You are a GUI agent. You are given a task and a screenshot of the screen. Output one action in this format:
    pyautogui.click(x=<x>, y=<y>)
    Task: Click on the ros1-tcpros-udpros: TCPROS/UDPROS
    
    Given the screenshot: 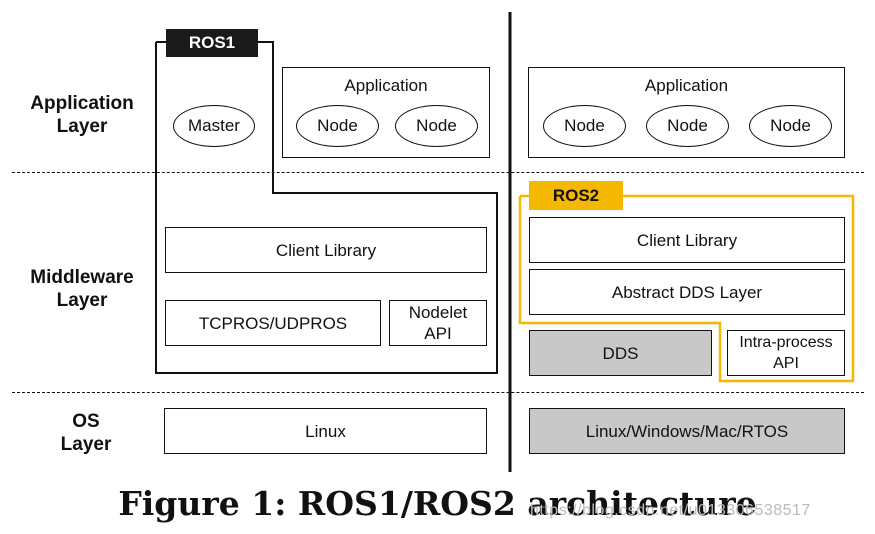 What is the action you would take?
    pyautogui.click(x=273, y=323)
    